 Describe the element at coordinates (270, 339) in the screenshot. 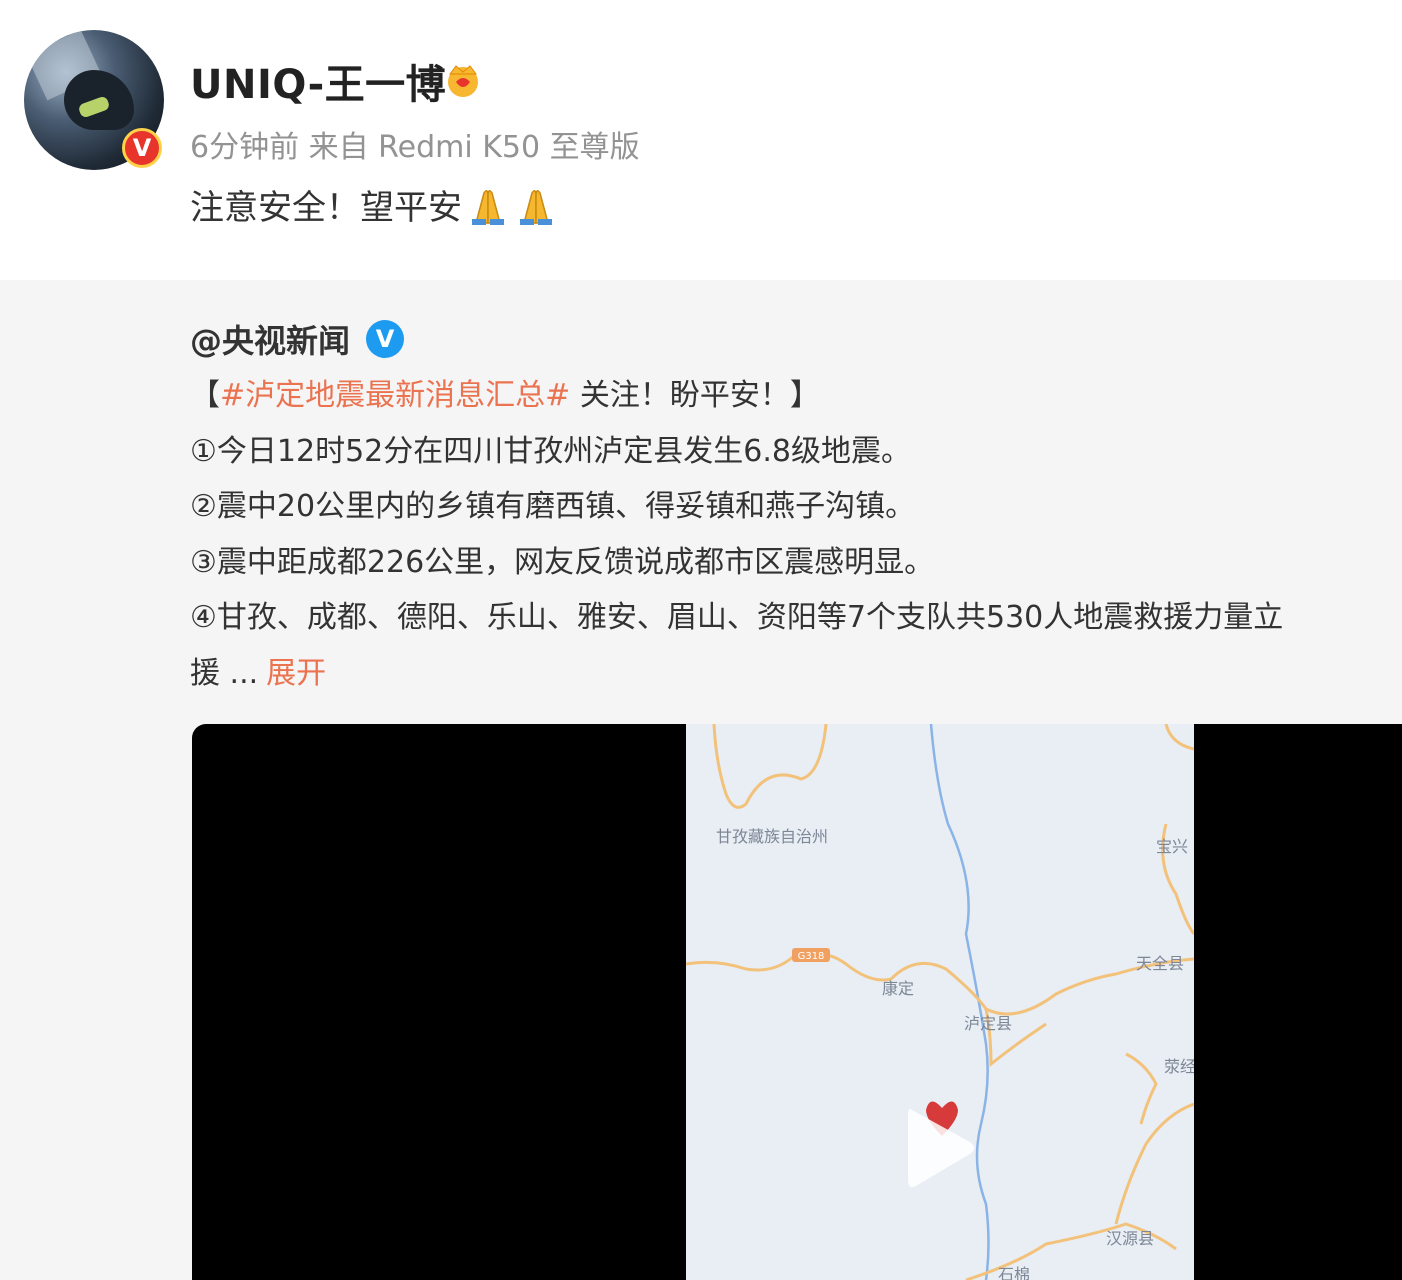

I see `repost-author-name: @央视新闻` at that location.